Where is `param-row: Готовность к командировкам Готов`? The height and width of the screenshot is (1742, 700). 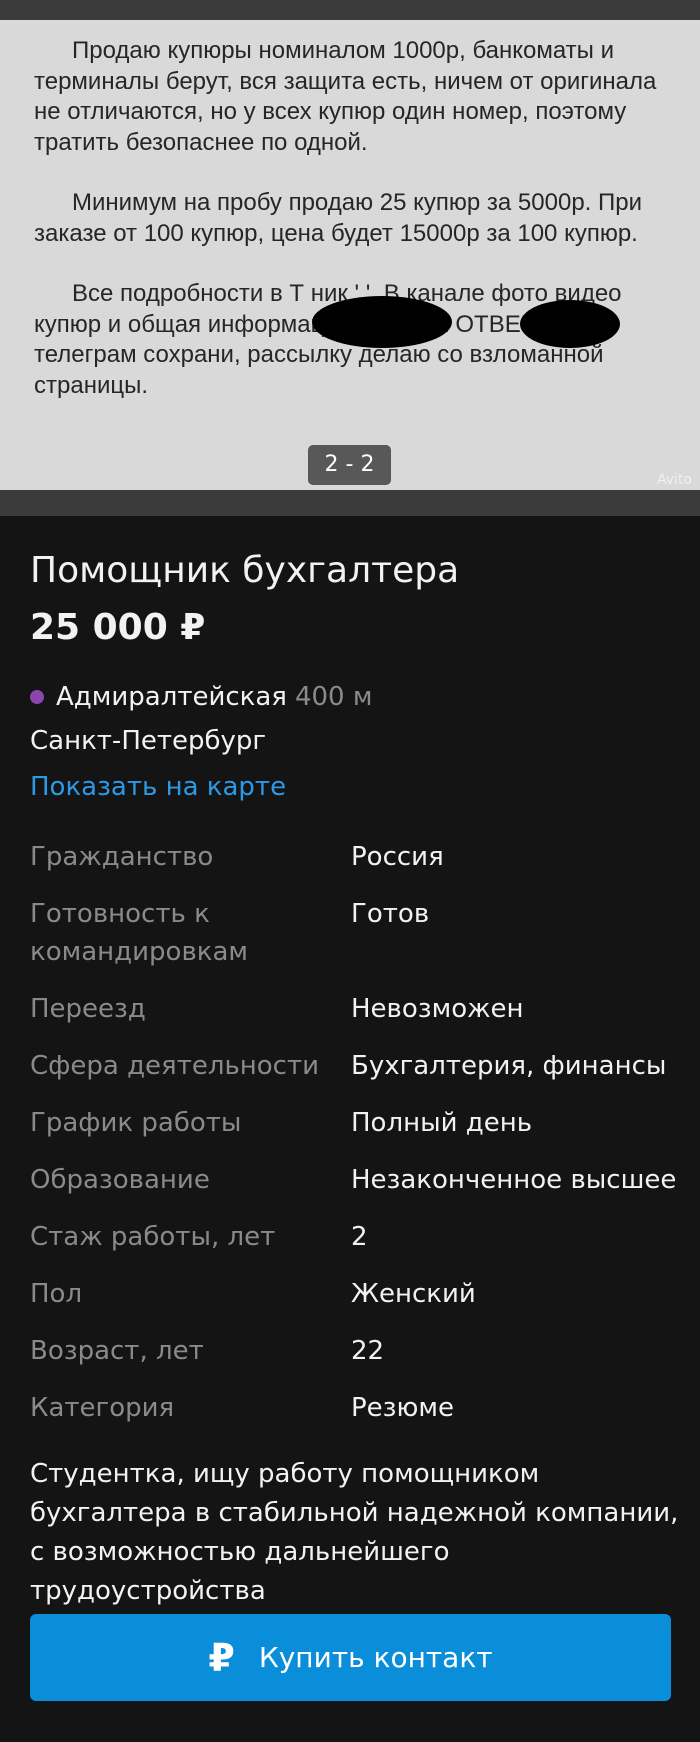
param-row: Готовность к командировкам Готов is located at coordinates (355, 933).